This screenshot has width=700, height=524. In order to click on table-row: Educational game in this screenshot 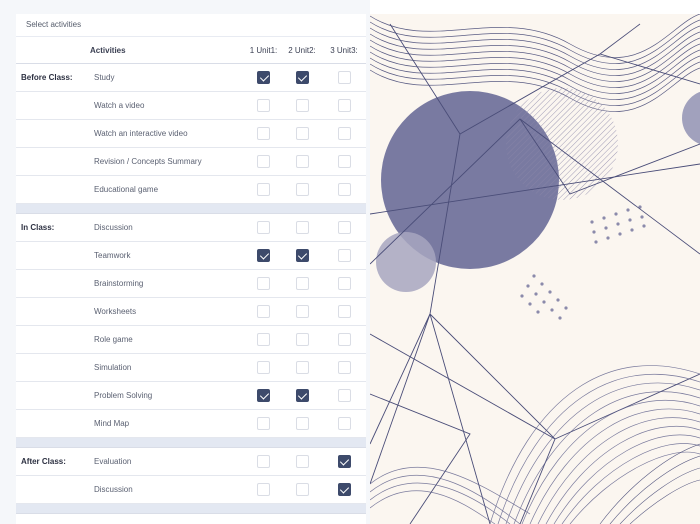, I will do `click(191, 189)`.